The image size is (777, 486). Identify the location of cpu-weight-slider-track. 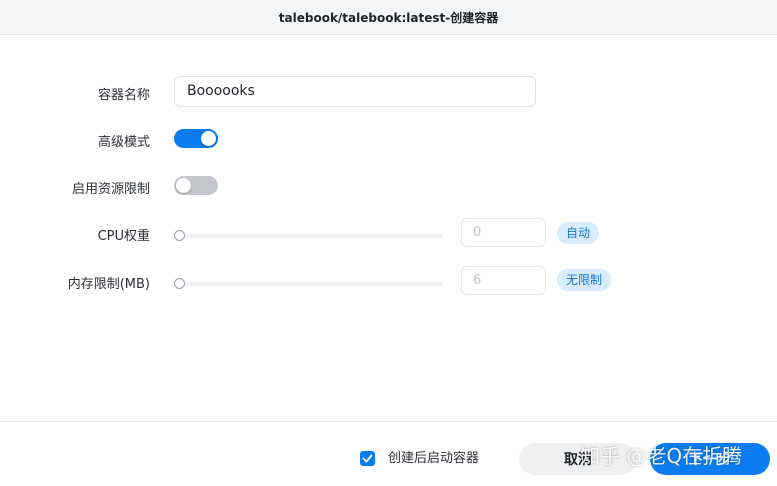
(311, 236).